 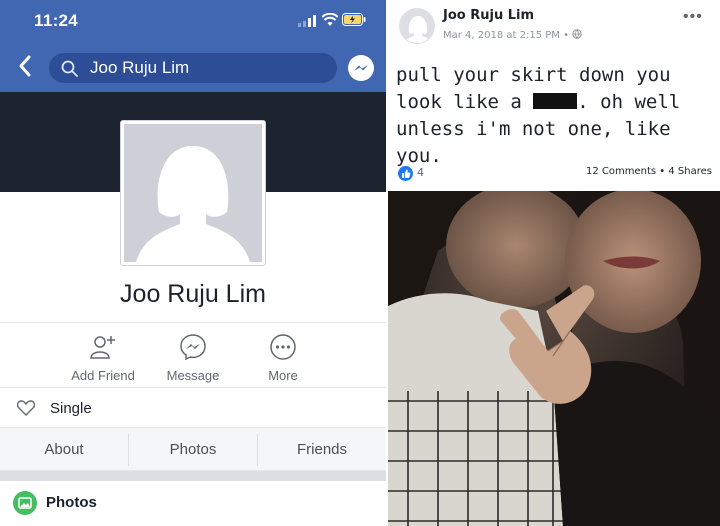 I want to click on profile-tabs: About Photos Friends, so click(x=193, y=449).